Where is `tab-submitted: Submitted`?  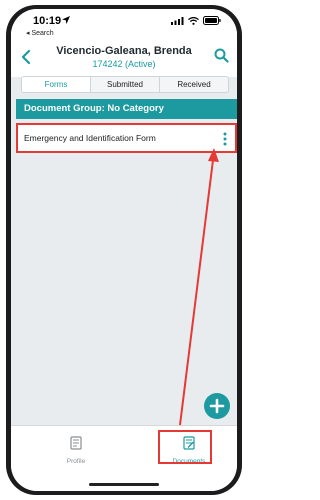 tab-submitted: Submitted is located at coordinates (124, 84).